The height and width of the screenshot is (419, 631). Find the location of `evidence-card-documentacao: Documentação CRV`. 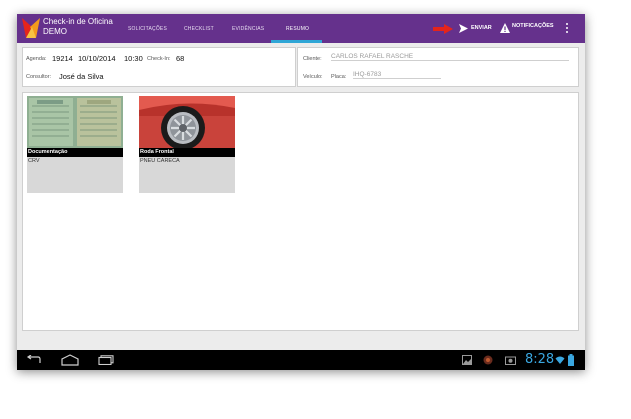

evidence-card-documentacao: Documentação CRV is located at coordinates (75, 144).